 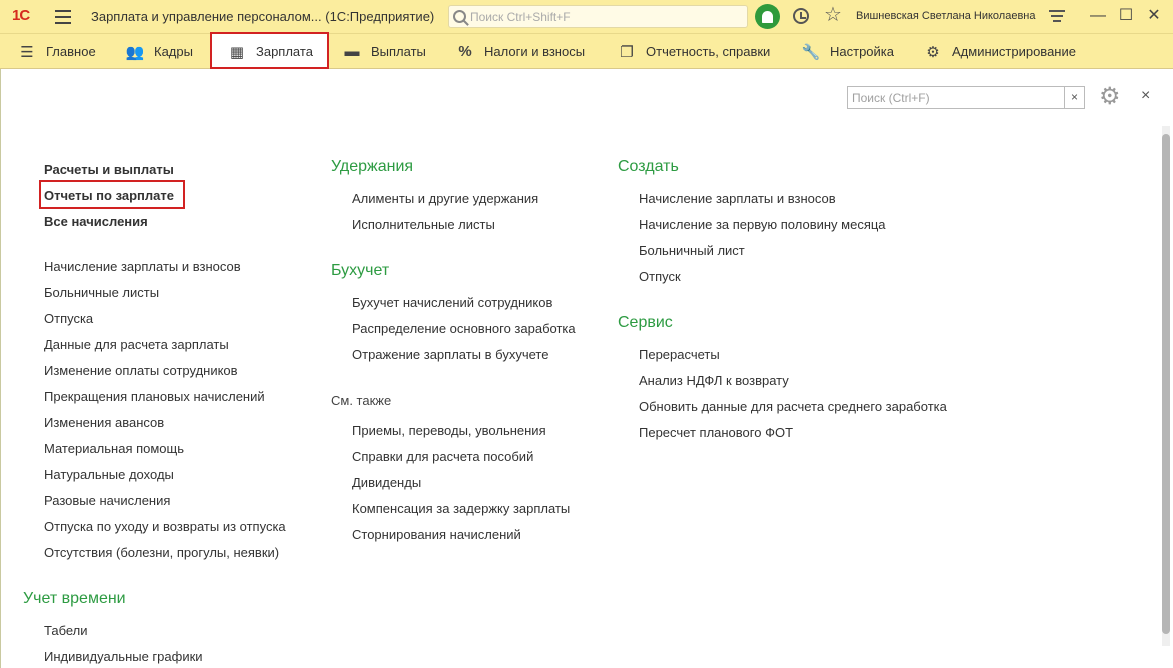 I want to click on link-alimony: Алименты и другие удержания, so click(x=445, y=198).